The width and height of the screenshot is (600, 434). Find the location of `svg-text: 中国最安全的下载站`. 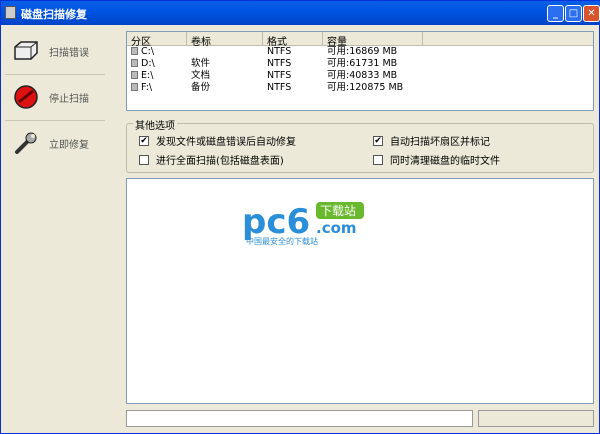

svg-text: 中国最安全的下载站 is located at coordinates (282, 241).